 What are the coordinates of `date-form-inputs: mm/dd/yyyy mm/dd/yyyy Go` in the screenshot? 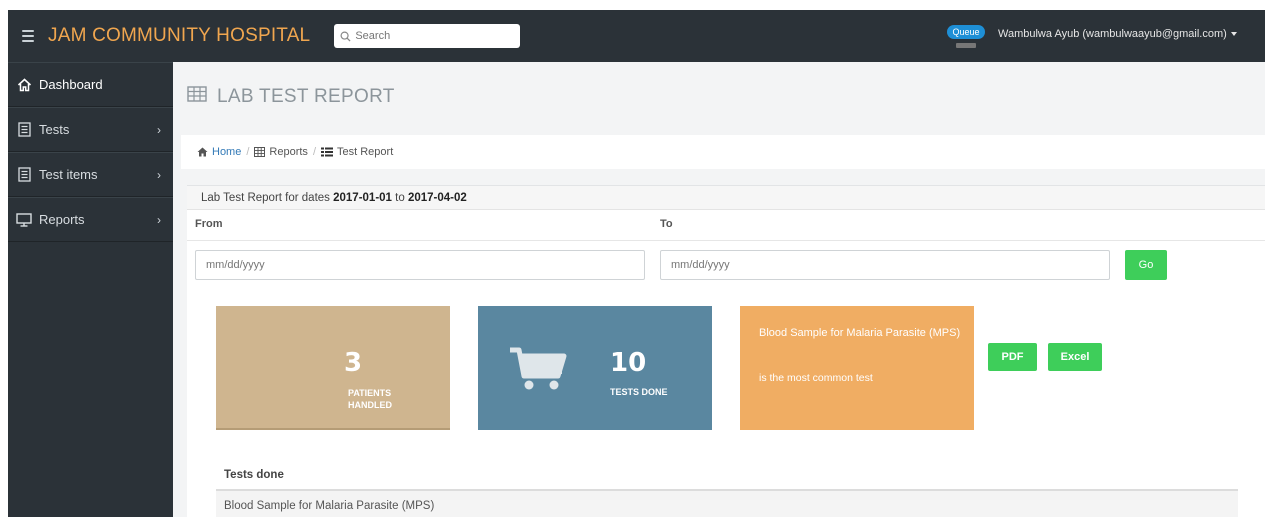 It's located at (726, 264).